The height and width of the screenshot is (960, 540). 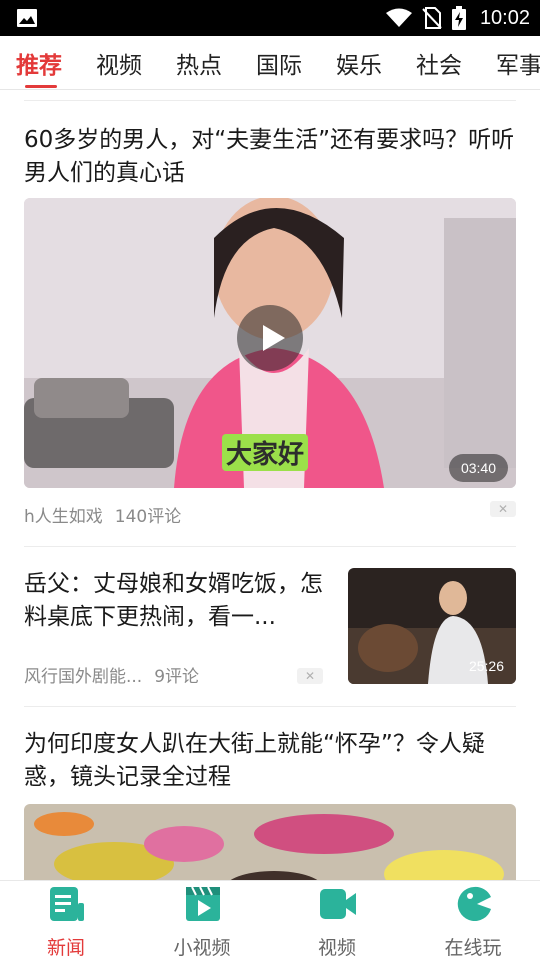 I want to click on nav-short-video: 小视频, so click(x=202, y=920).